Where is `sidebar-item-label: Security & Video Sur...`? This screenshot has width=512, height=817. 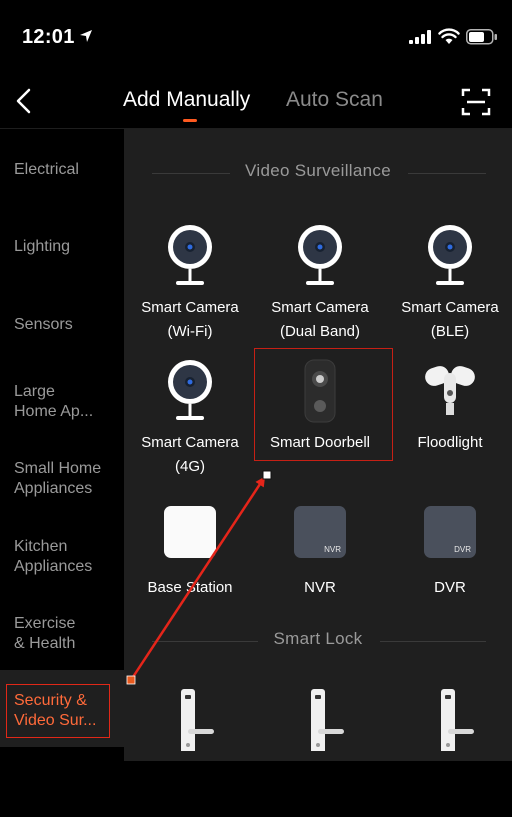
sidebar-item-label: Security & Video Sur... is located at coordinates (55, 710).